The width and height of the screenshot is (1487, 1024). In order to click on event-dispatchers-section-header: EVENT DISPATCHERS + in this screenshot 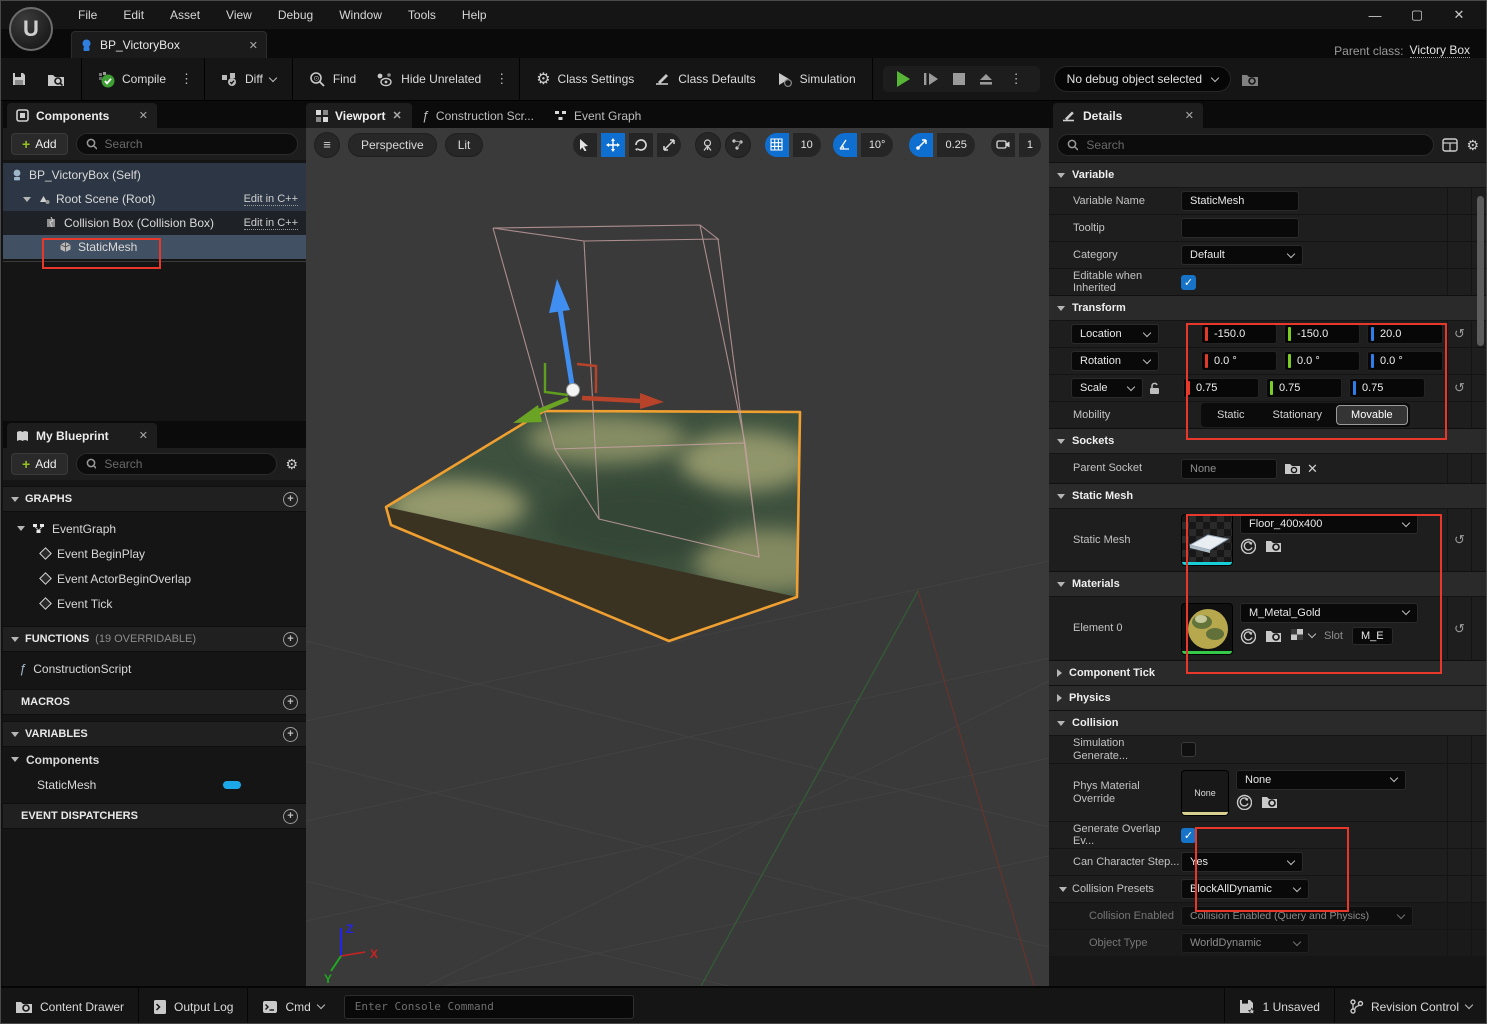, I will do `click(154, 816)`.